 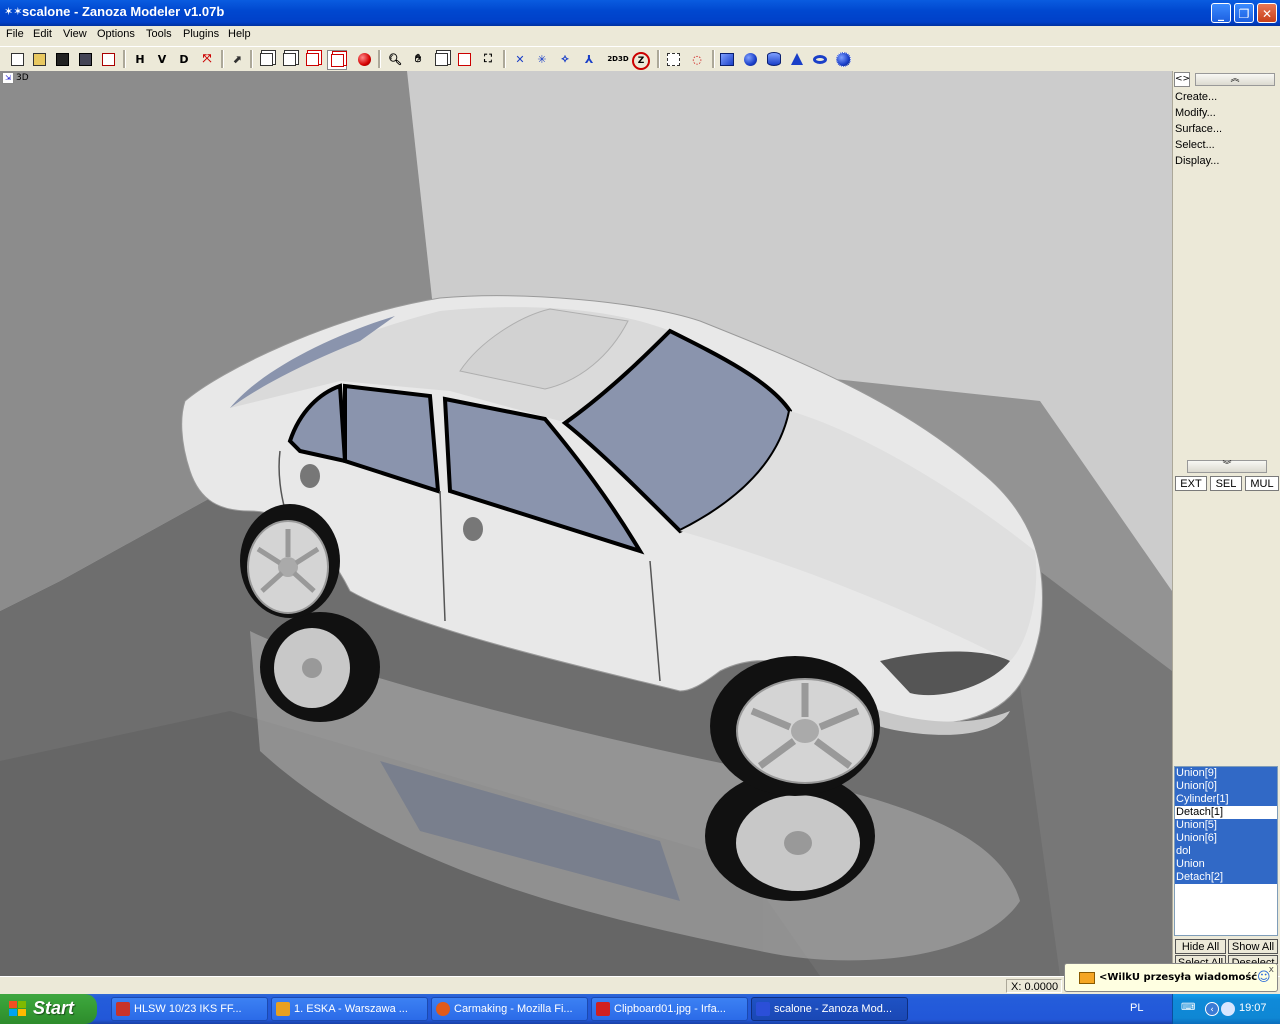 I want to click on panel-toggle-button: <>, so click(x=1182, y=79).